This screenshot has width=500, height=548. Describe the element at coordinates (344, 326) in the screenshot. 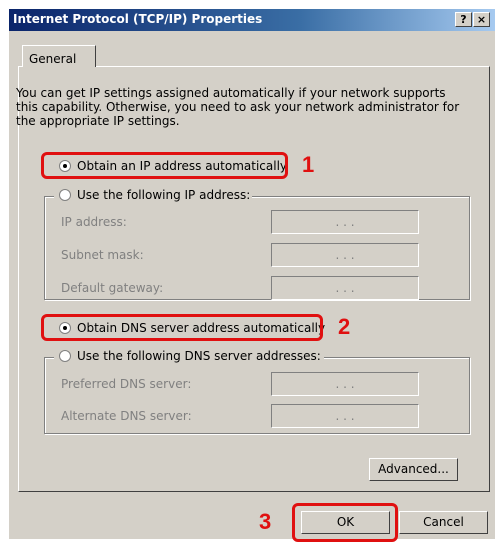

I see `step-2-number: 2` at that location.